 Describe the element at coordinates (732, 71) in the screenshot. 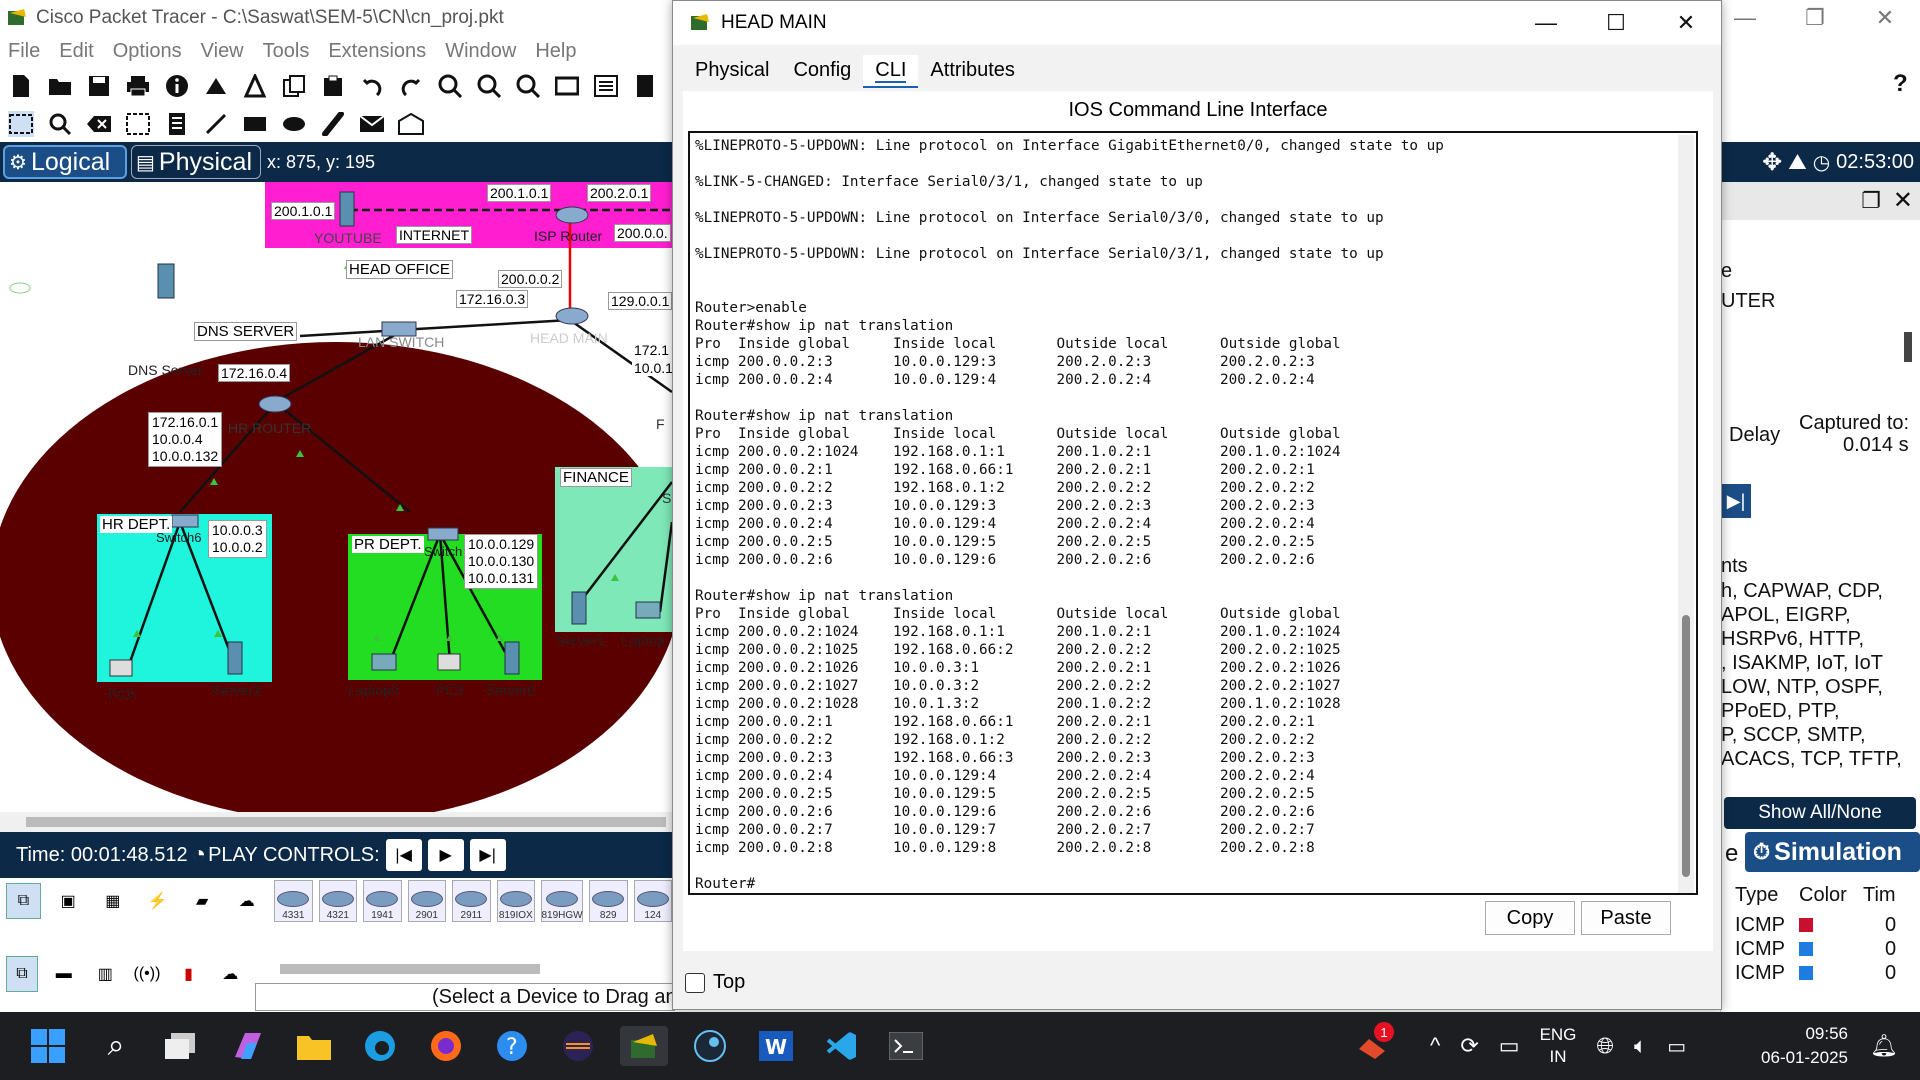

I see `tab-physical: Physical` at that location.